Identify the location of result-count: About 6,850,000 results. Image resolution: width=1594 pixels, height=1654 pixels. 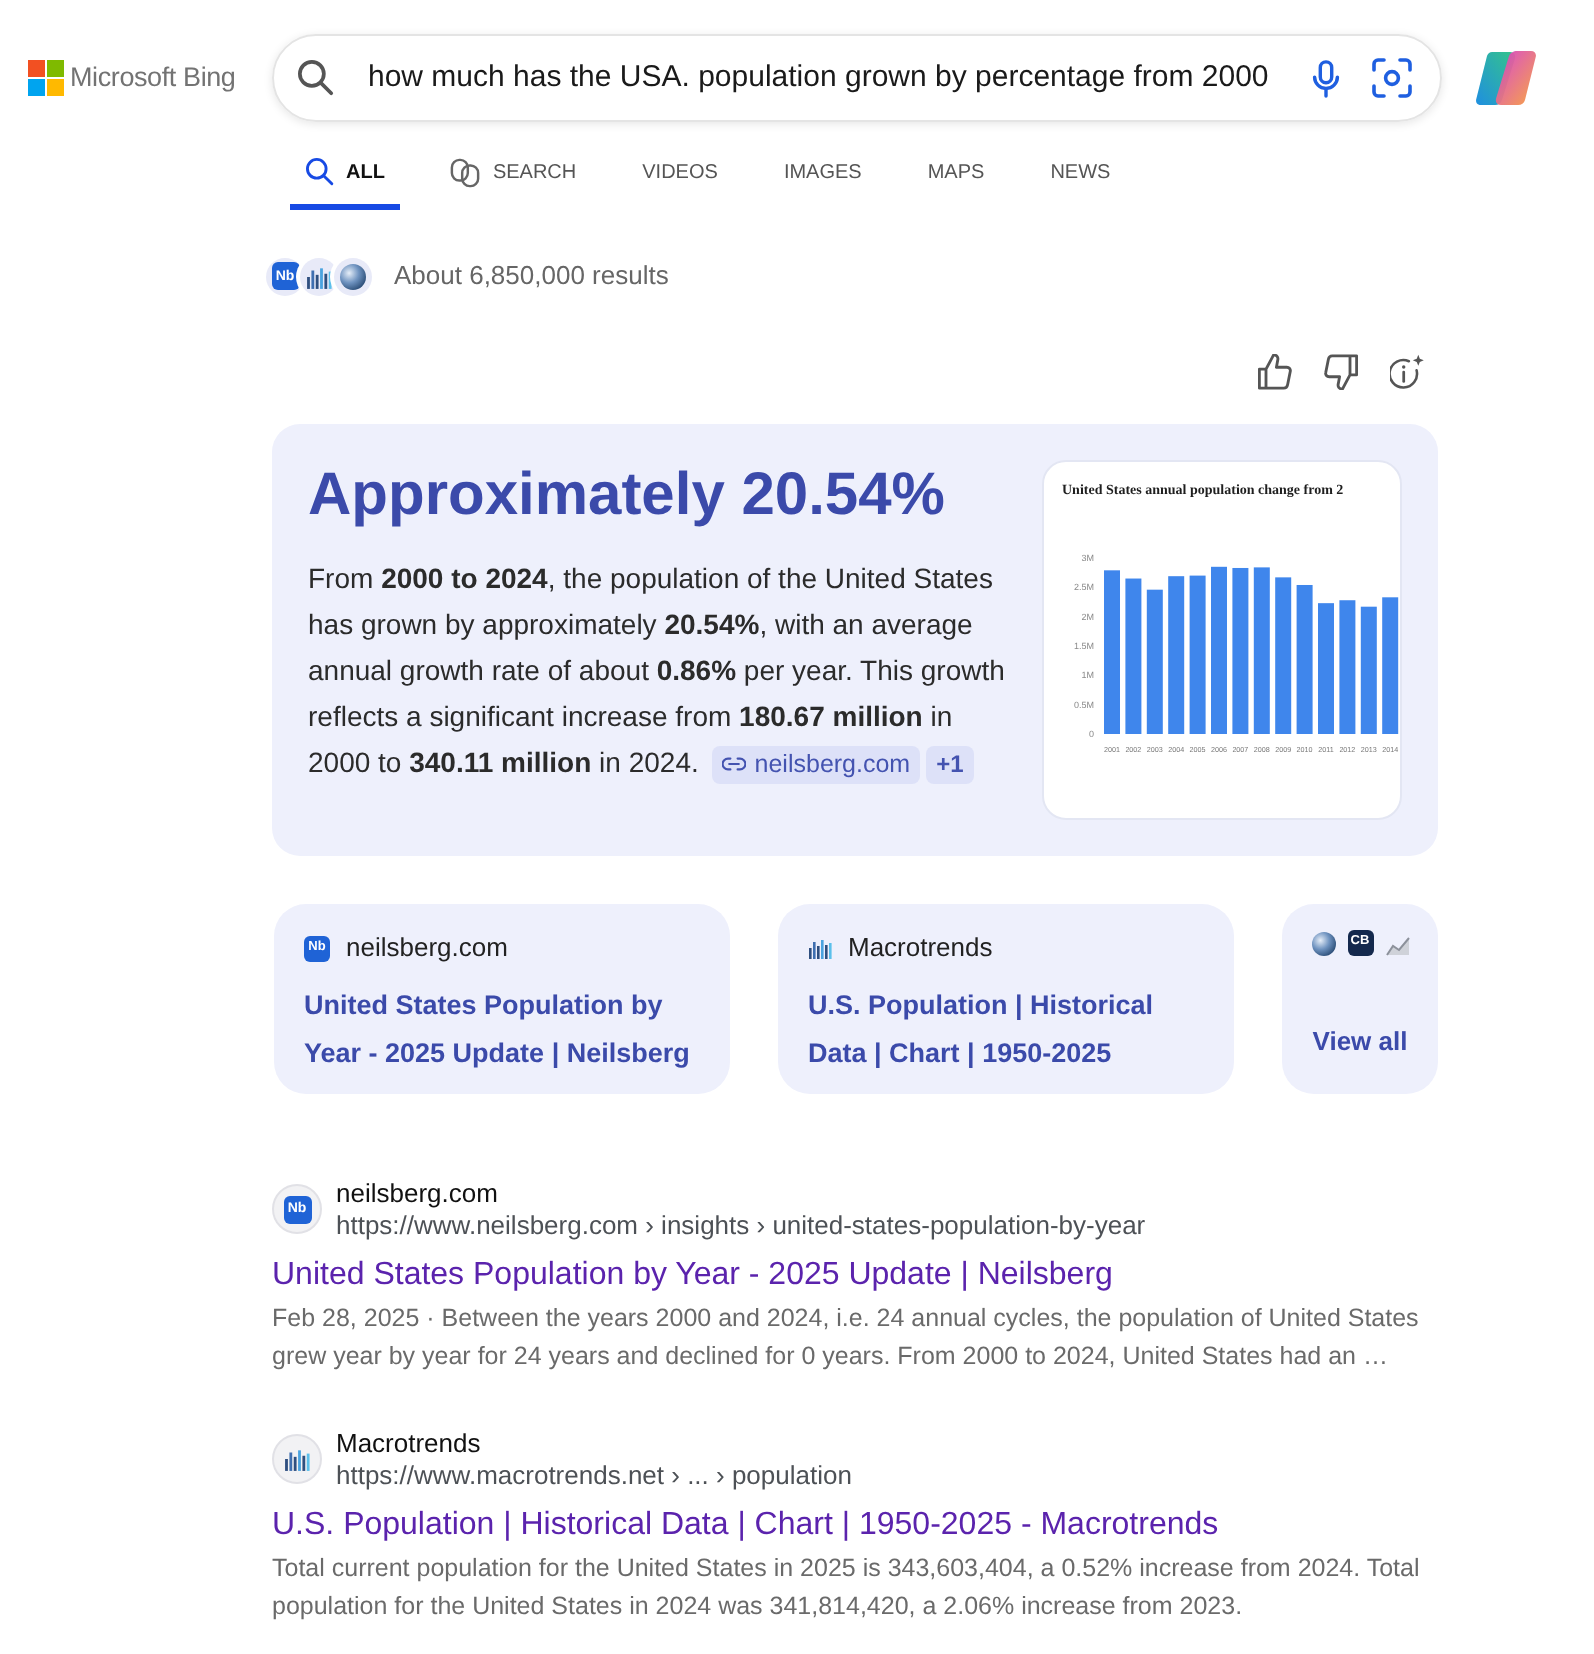
(531, 276).